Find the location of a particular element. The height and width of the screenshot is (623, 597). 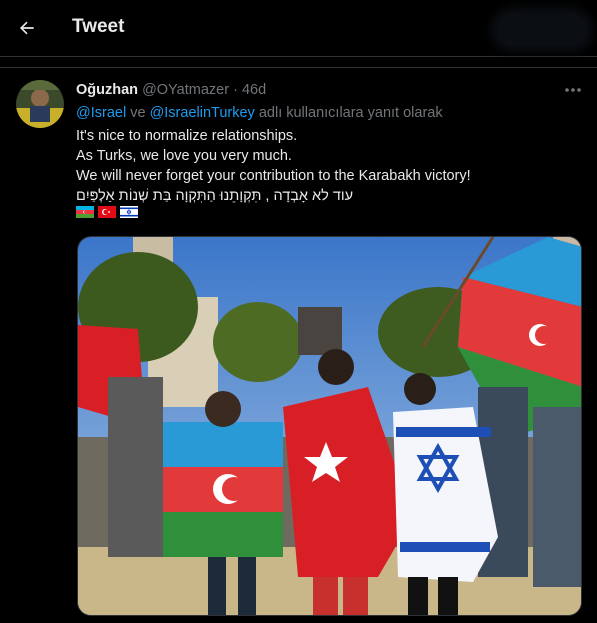

author-name: Oğuzhan is located at coordinates (107, 90).